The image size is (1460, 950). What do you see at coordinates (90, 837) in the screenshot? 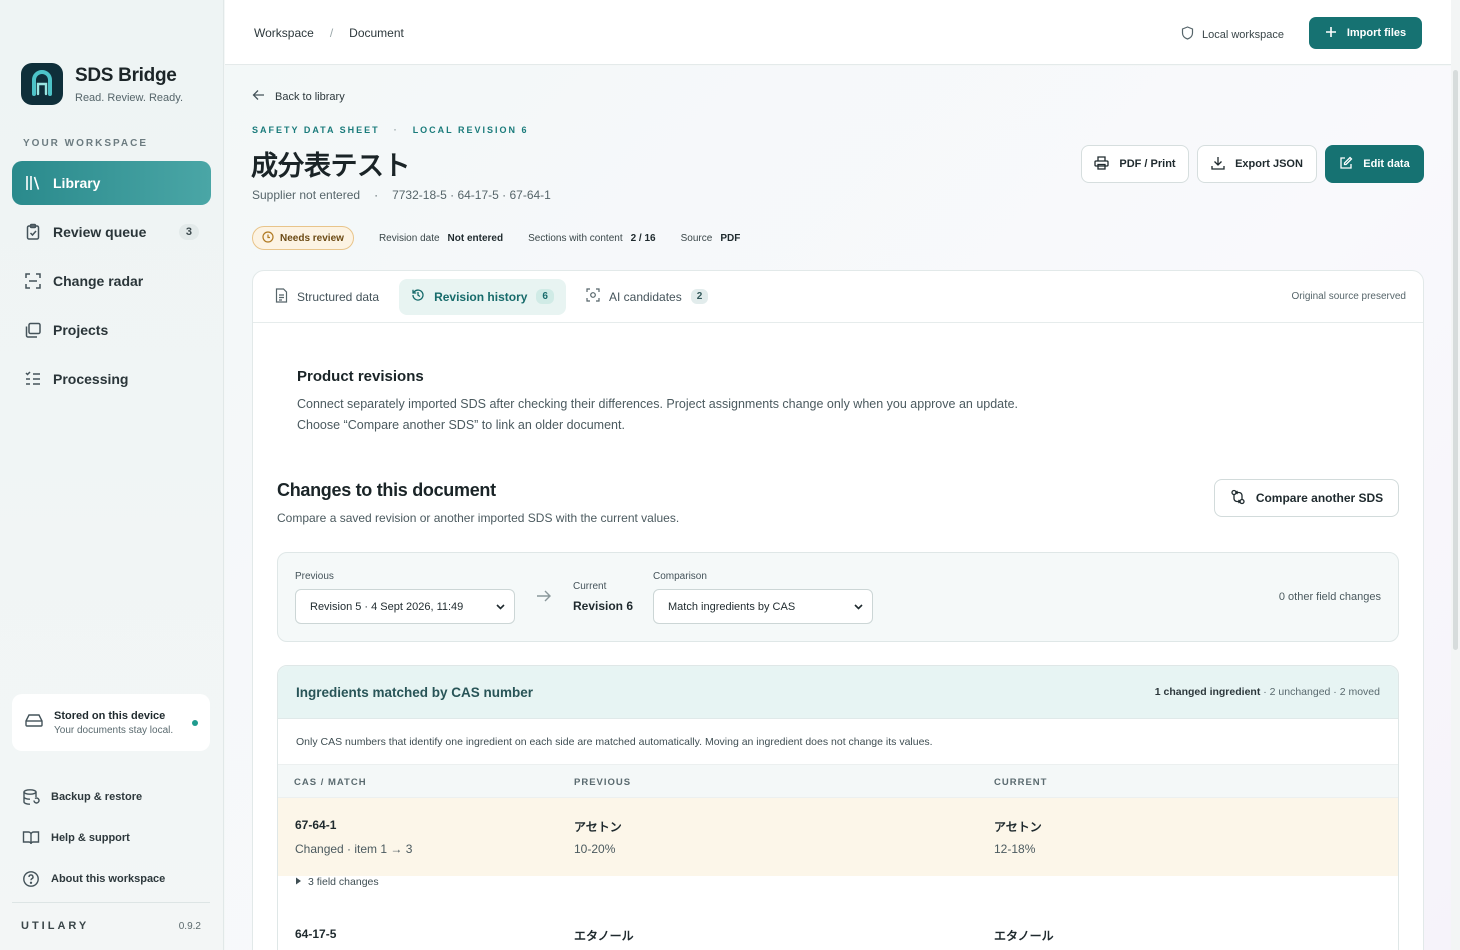
I see `link-label: Help & support` at bounding box center [90, 837].